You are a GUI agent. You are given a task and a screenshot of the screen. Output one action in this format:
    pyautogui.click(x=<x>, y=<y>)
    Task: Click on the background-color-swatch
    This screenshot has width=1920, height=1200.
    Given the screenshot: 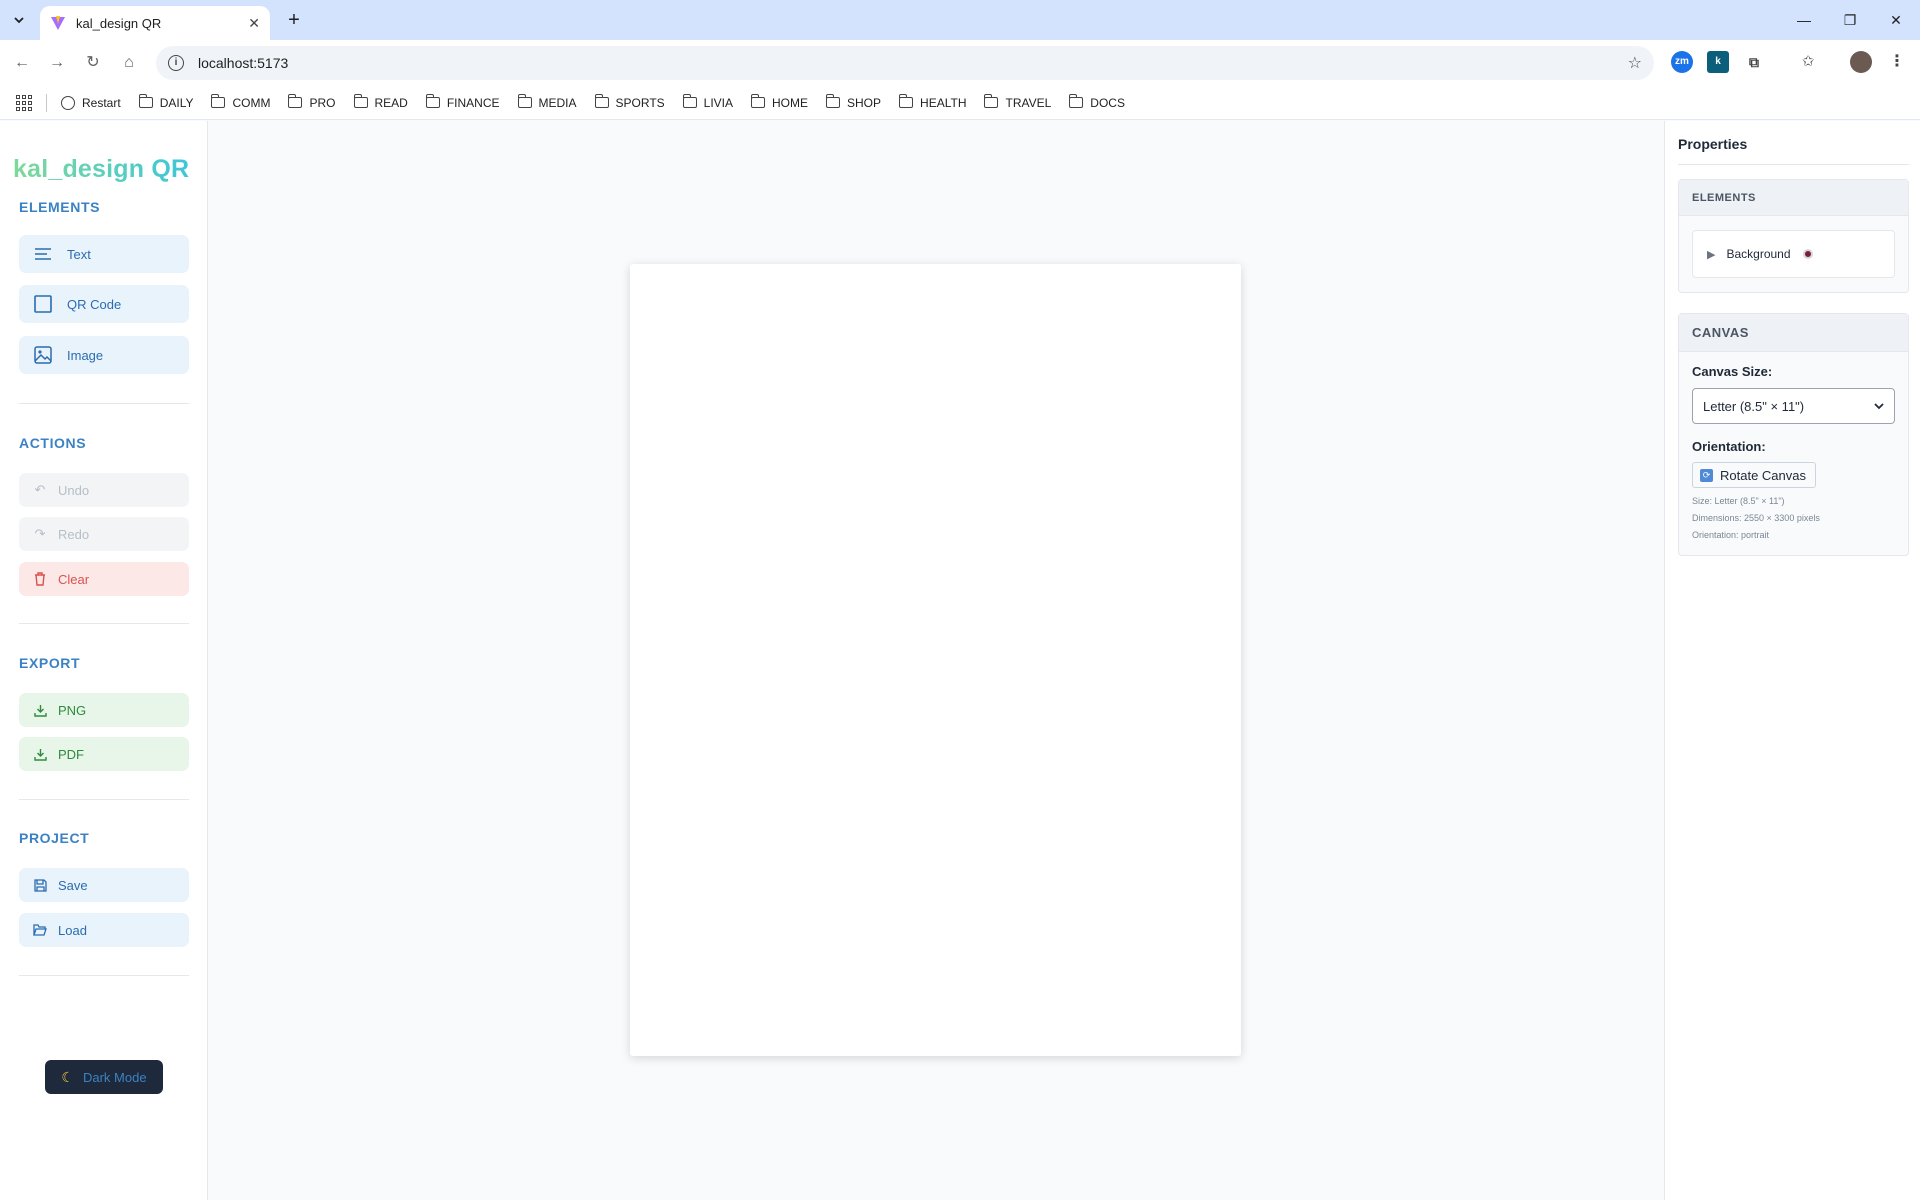 What is the action you would take?
    pyautogui.click(x=1807, y=254)
    